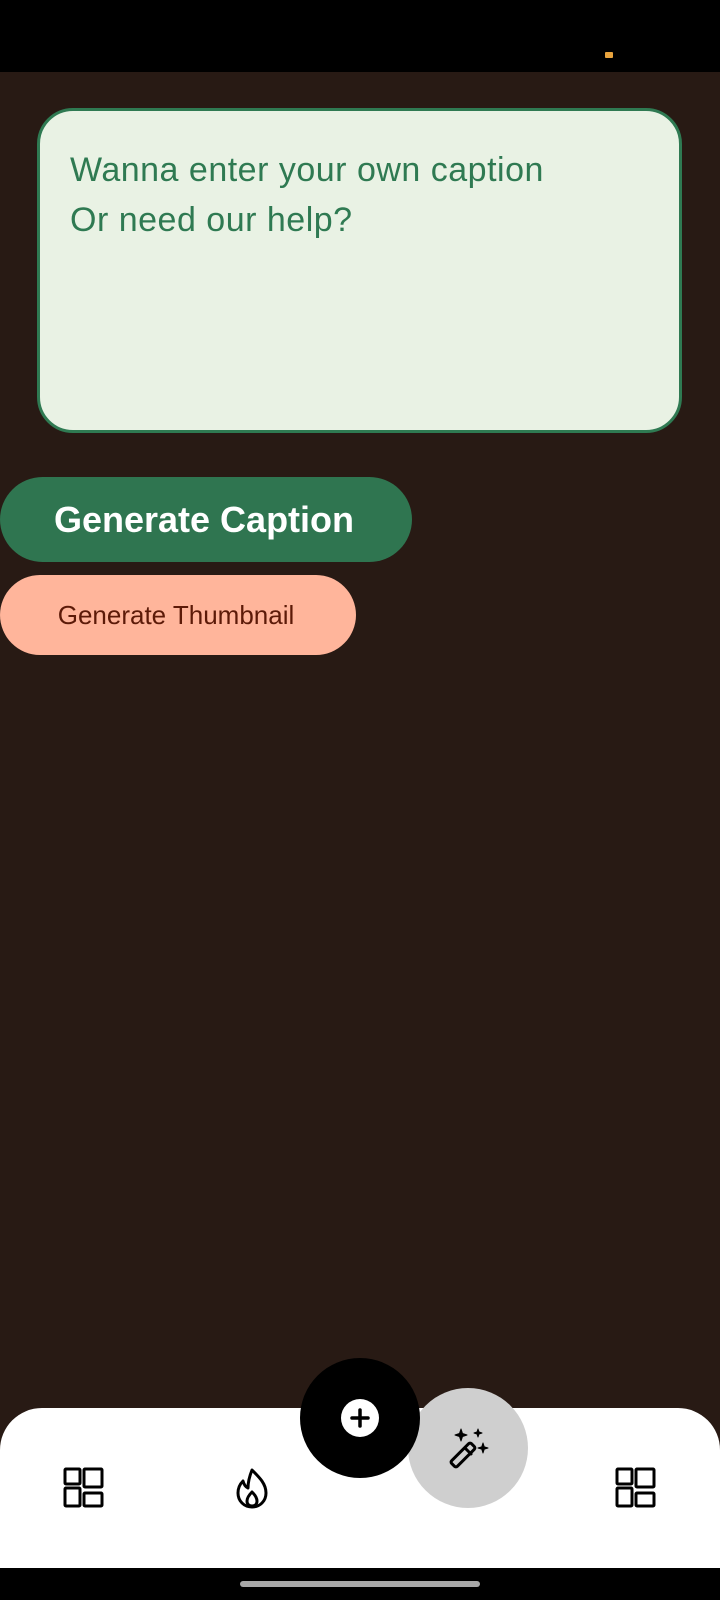 This screenshot has height=1600, width=720. I want to click on fire-icon, so click(252, 1488).